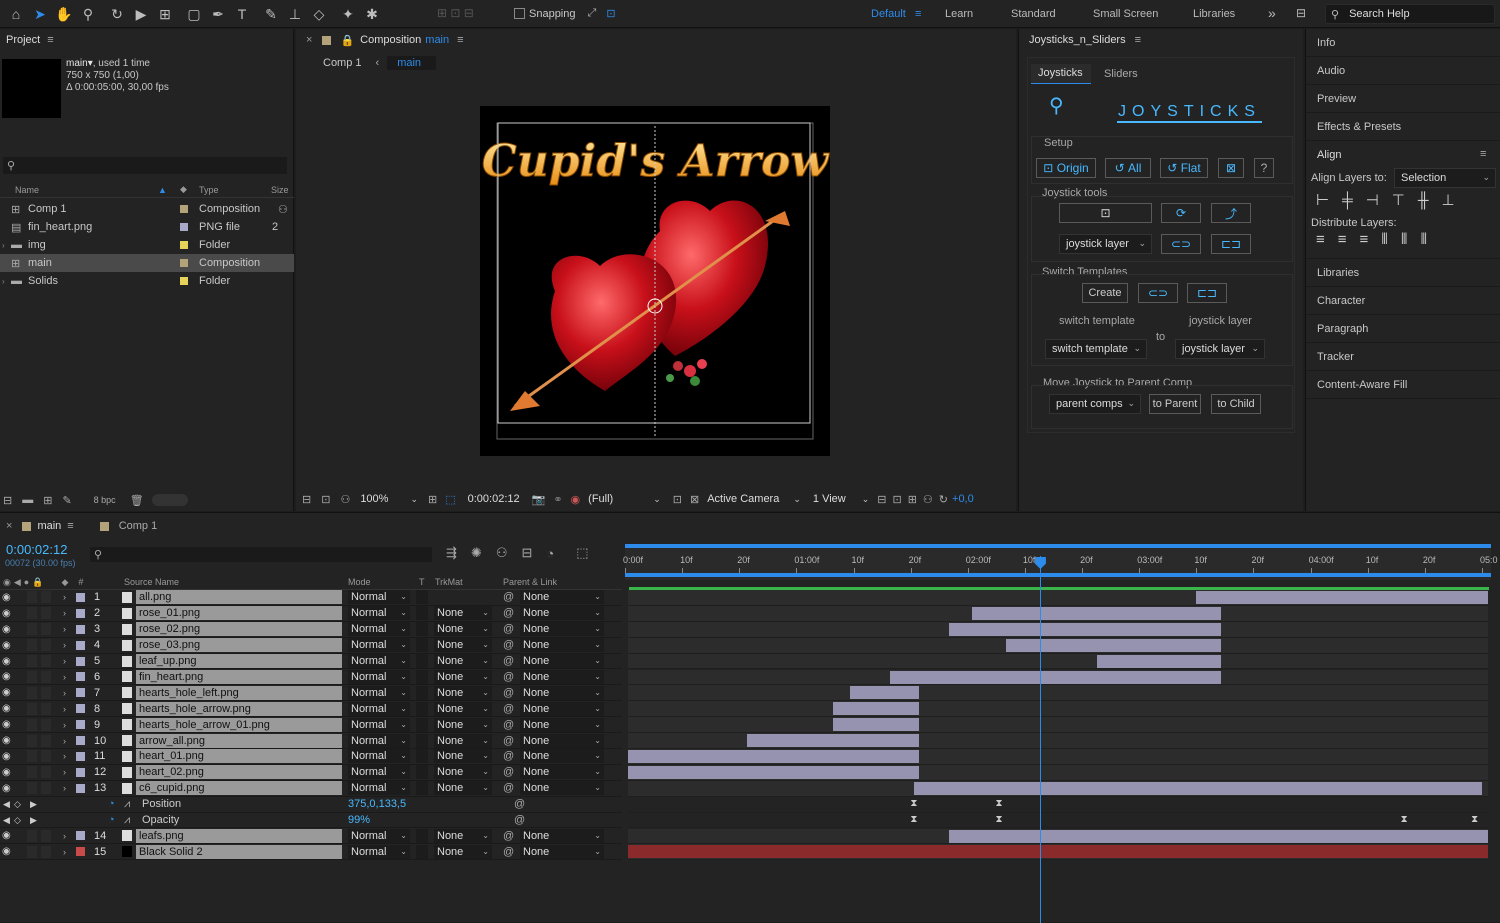 The width and height of the screenshot is (1500, 923). I want to click on monitor-icon: ⊡, so click(325, 499).